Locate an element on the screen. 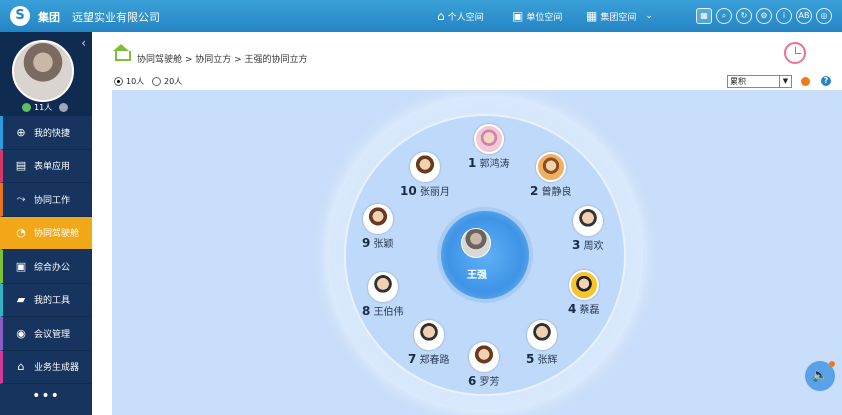 This screenshot has width=842, height=415. help-icon: ? is located at coordinates (826, 81).